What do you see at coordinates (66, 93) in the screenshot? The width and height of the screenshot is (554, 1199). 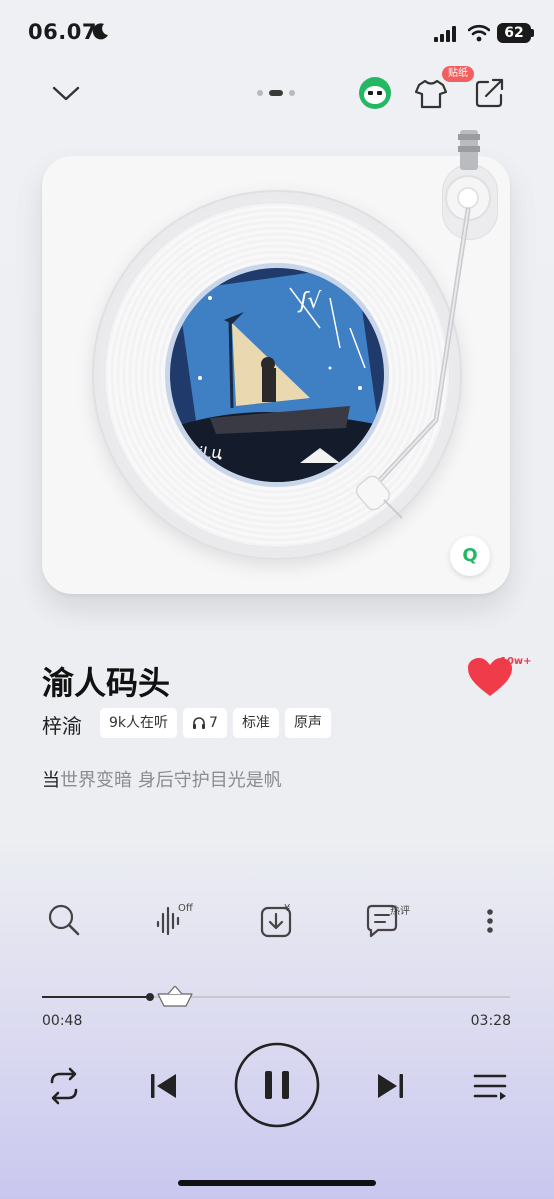 I see `chevron-down-icon` at bounding box center [66, 93].